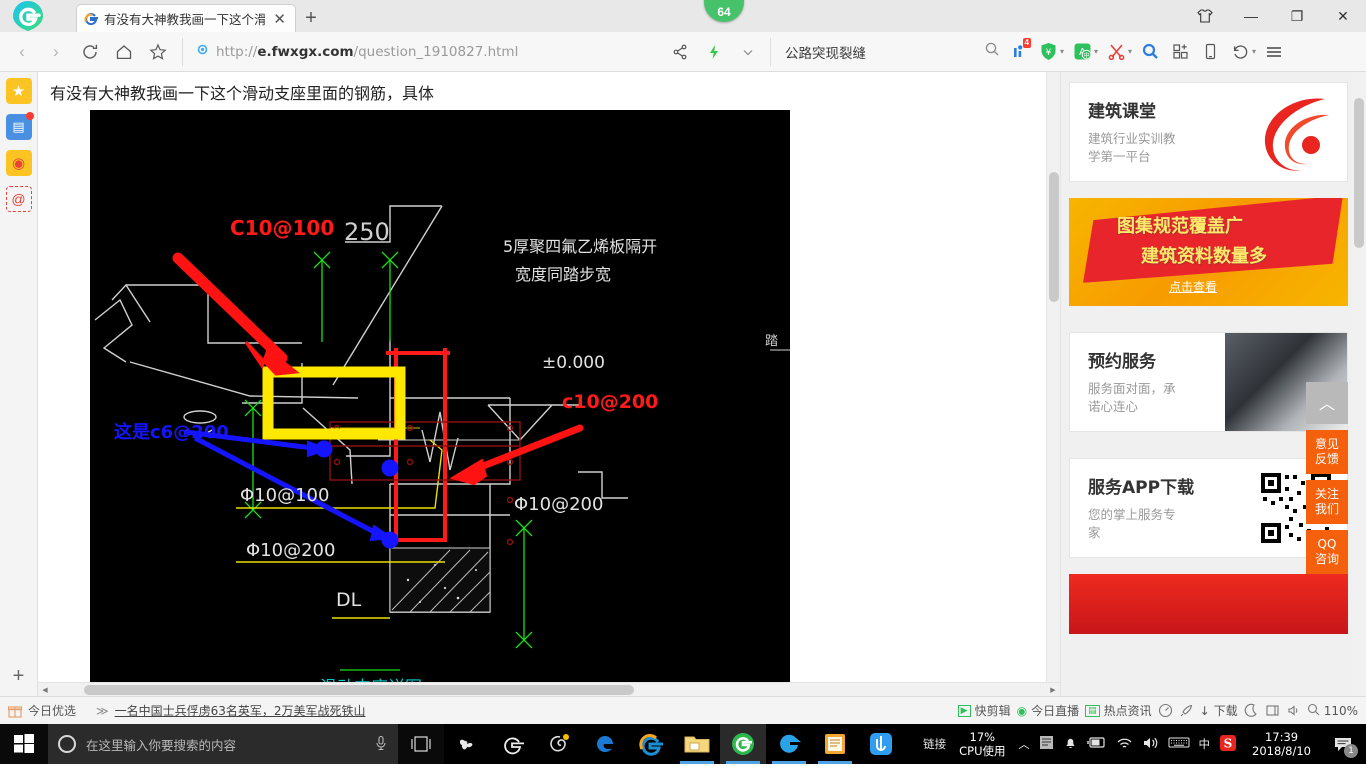  I want to click on speed-icon, so click(1165, 710).